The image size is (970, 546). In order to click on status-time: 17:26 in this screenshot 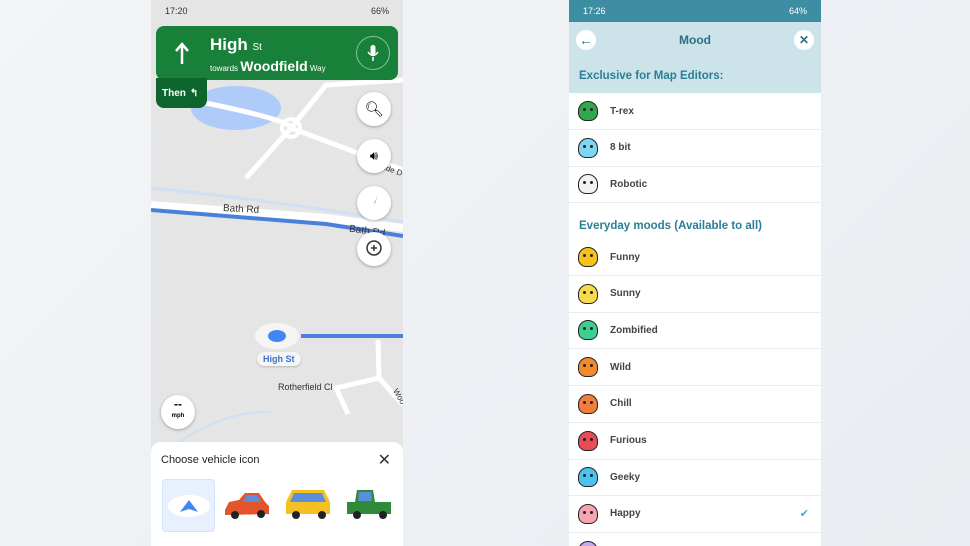, I will do `click(594, 11)`.